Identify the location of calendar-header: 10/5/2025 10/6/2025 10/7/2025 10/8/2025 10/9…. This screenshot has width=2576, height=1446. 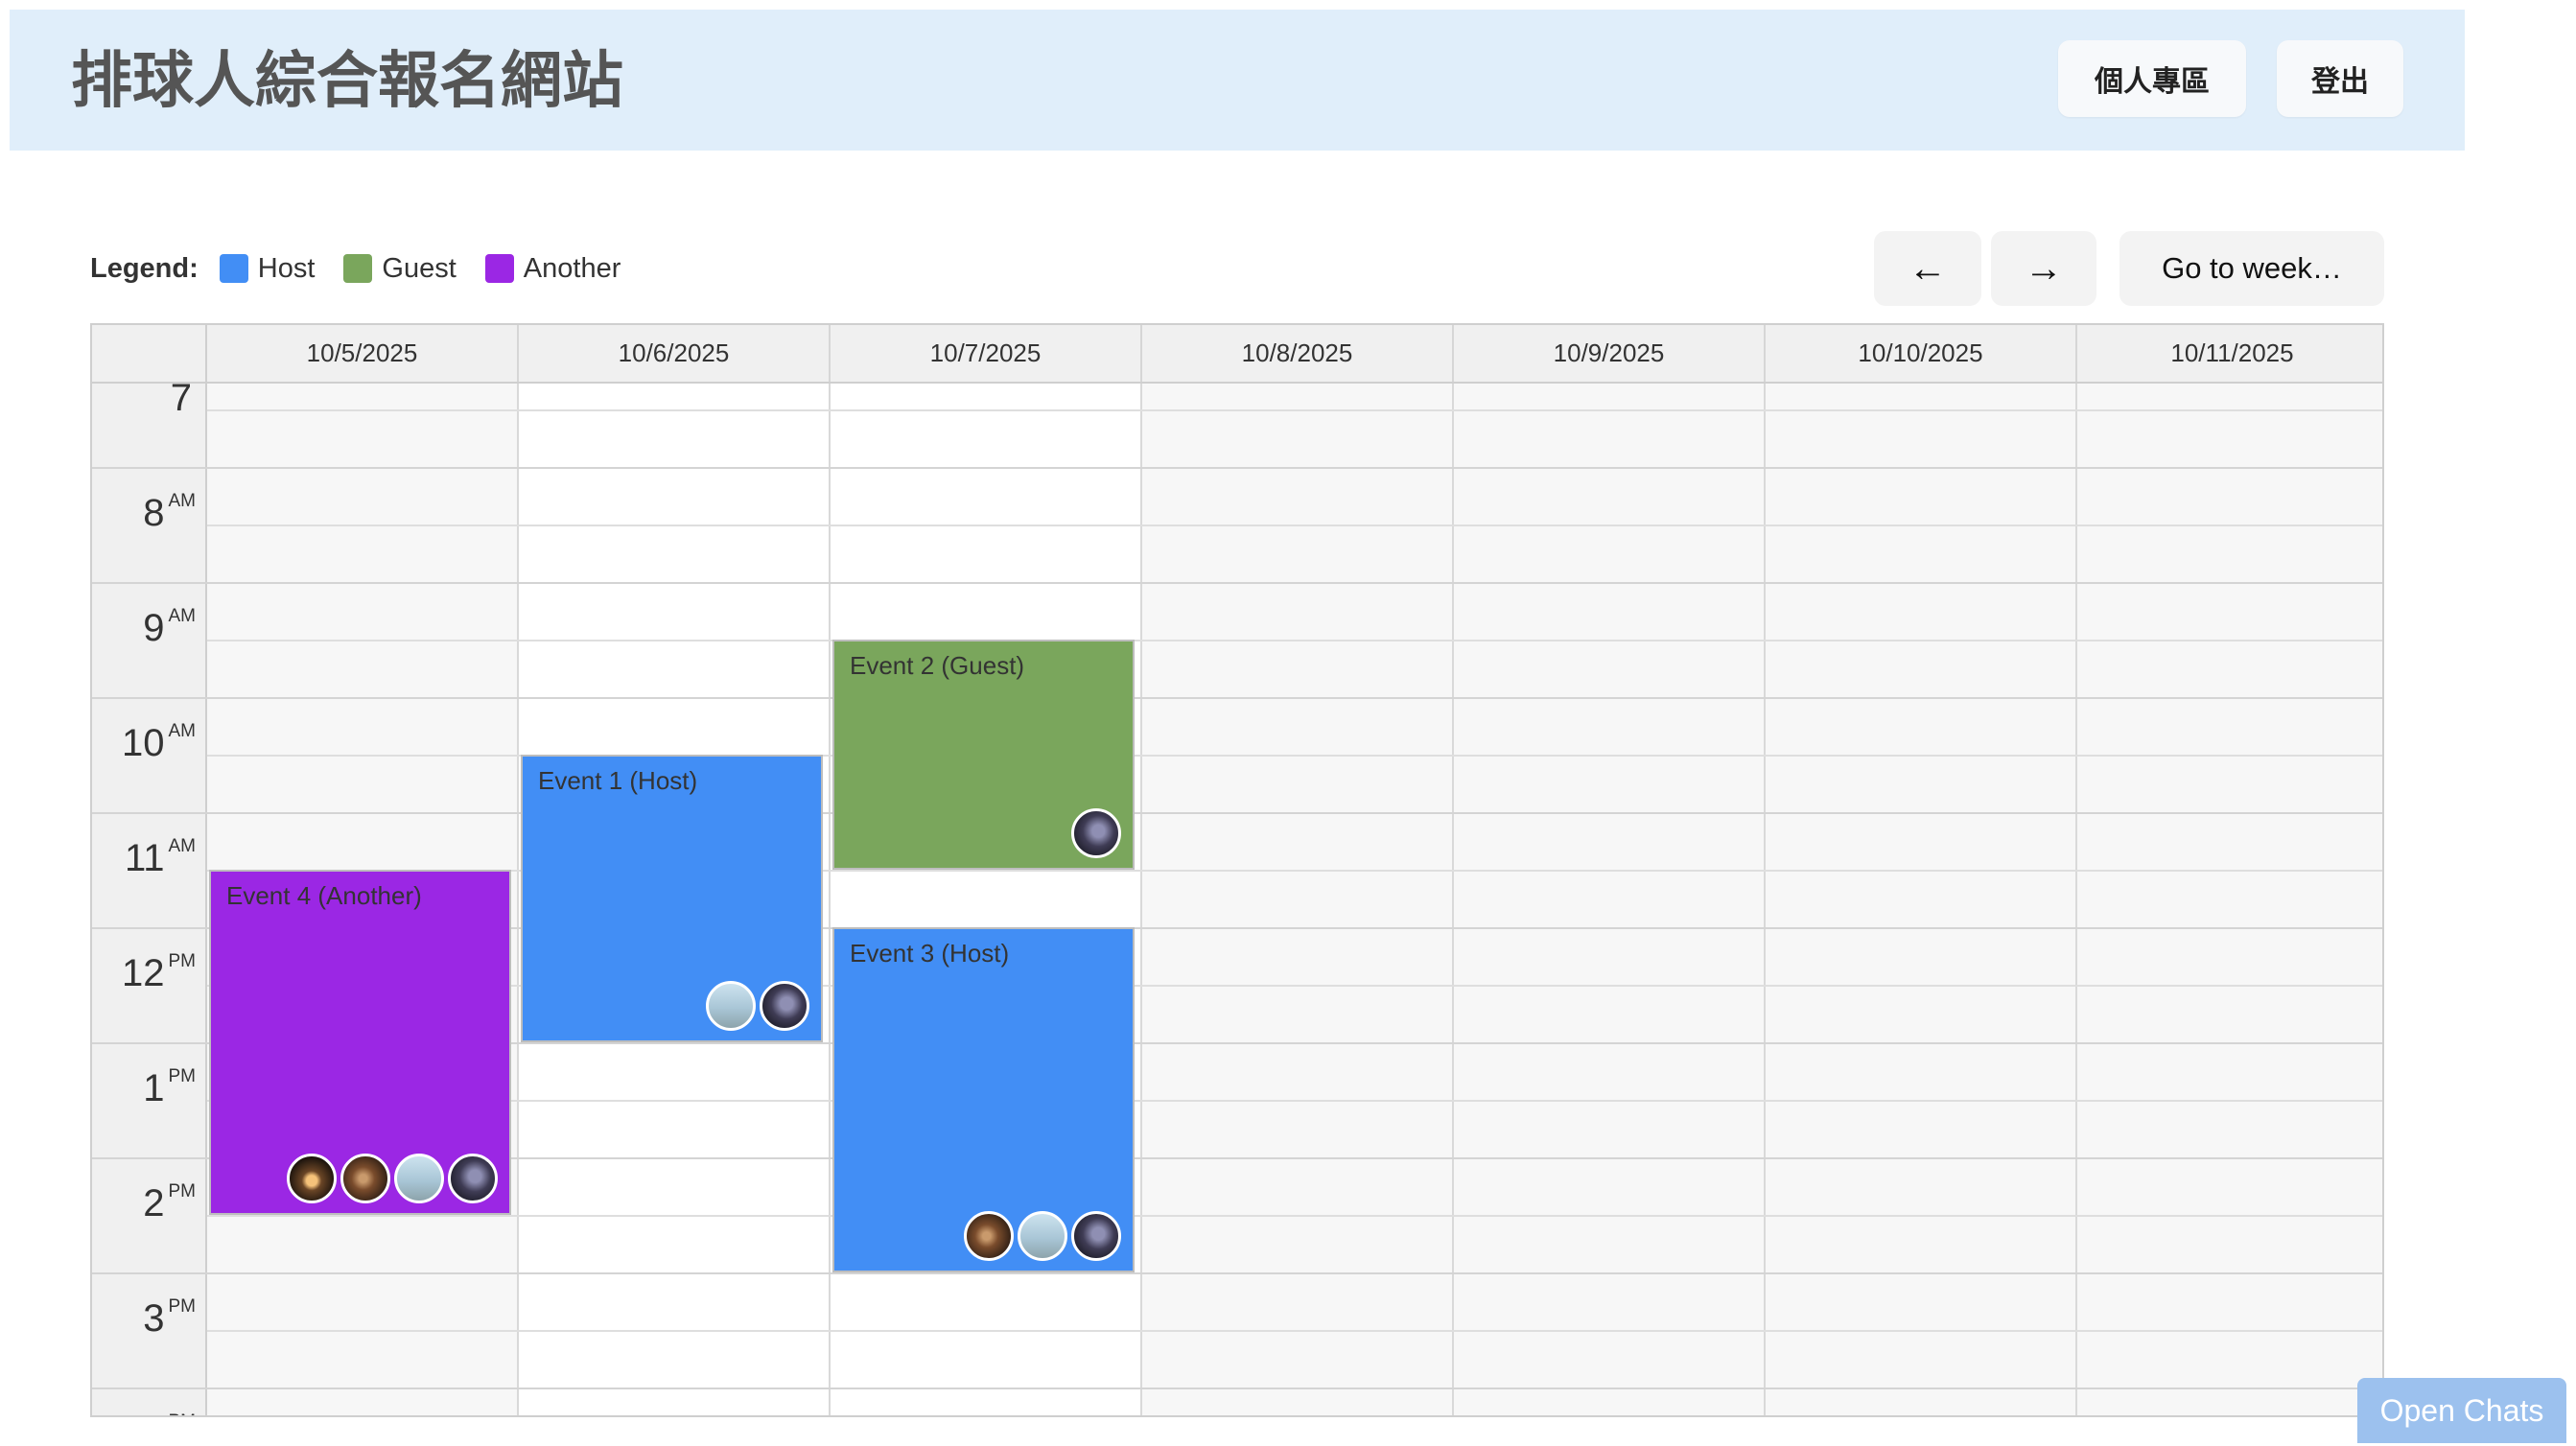
(1237, 355).